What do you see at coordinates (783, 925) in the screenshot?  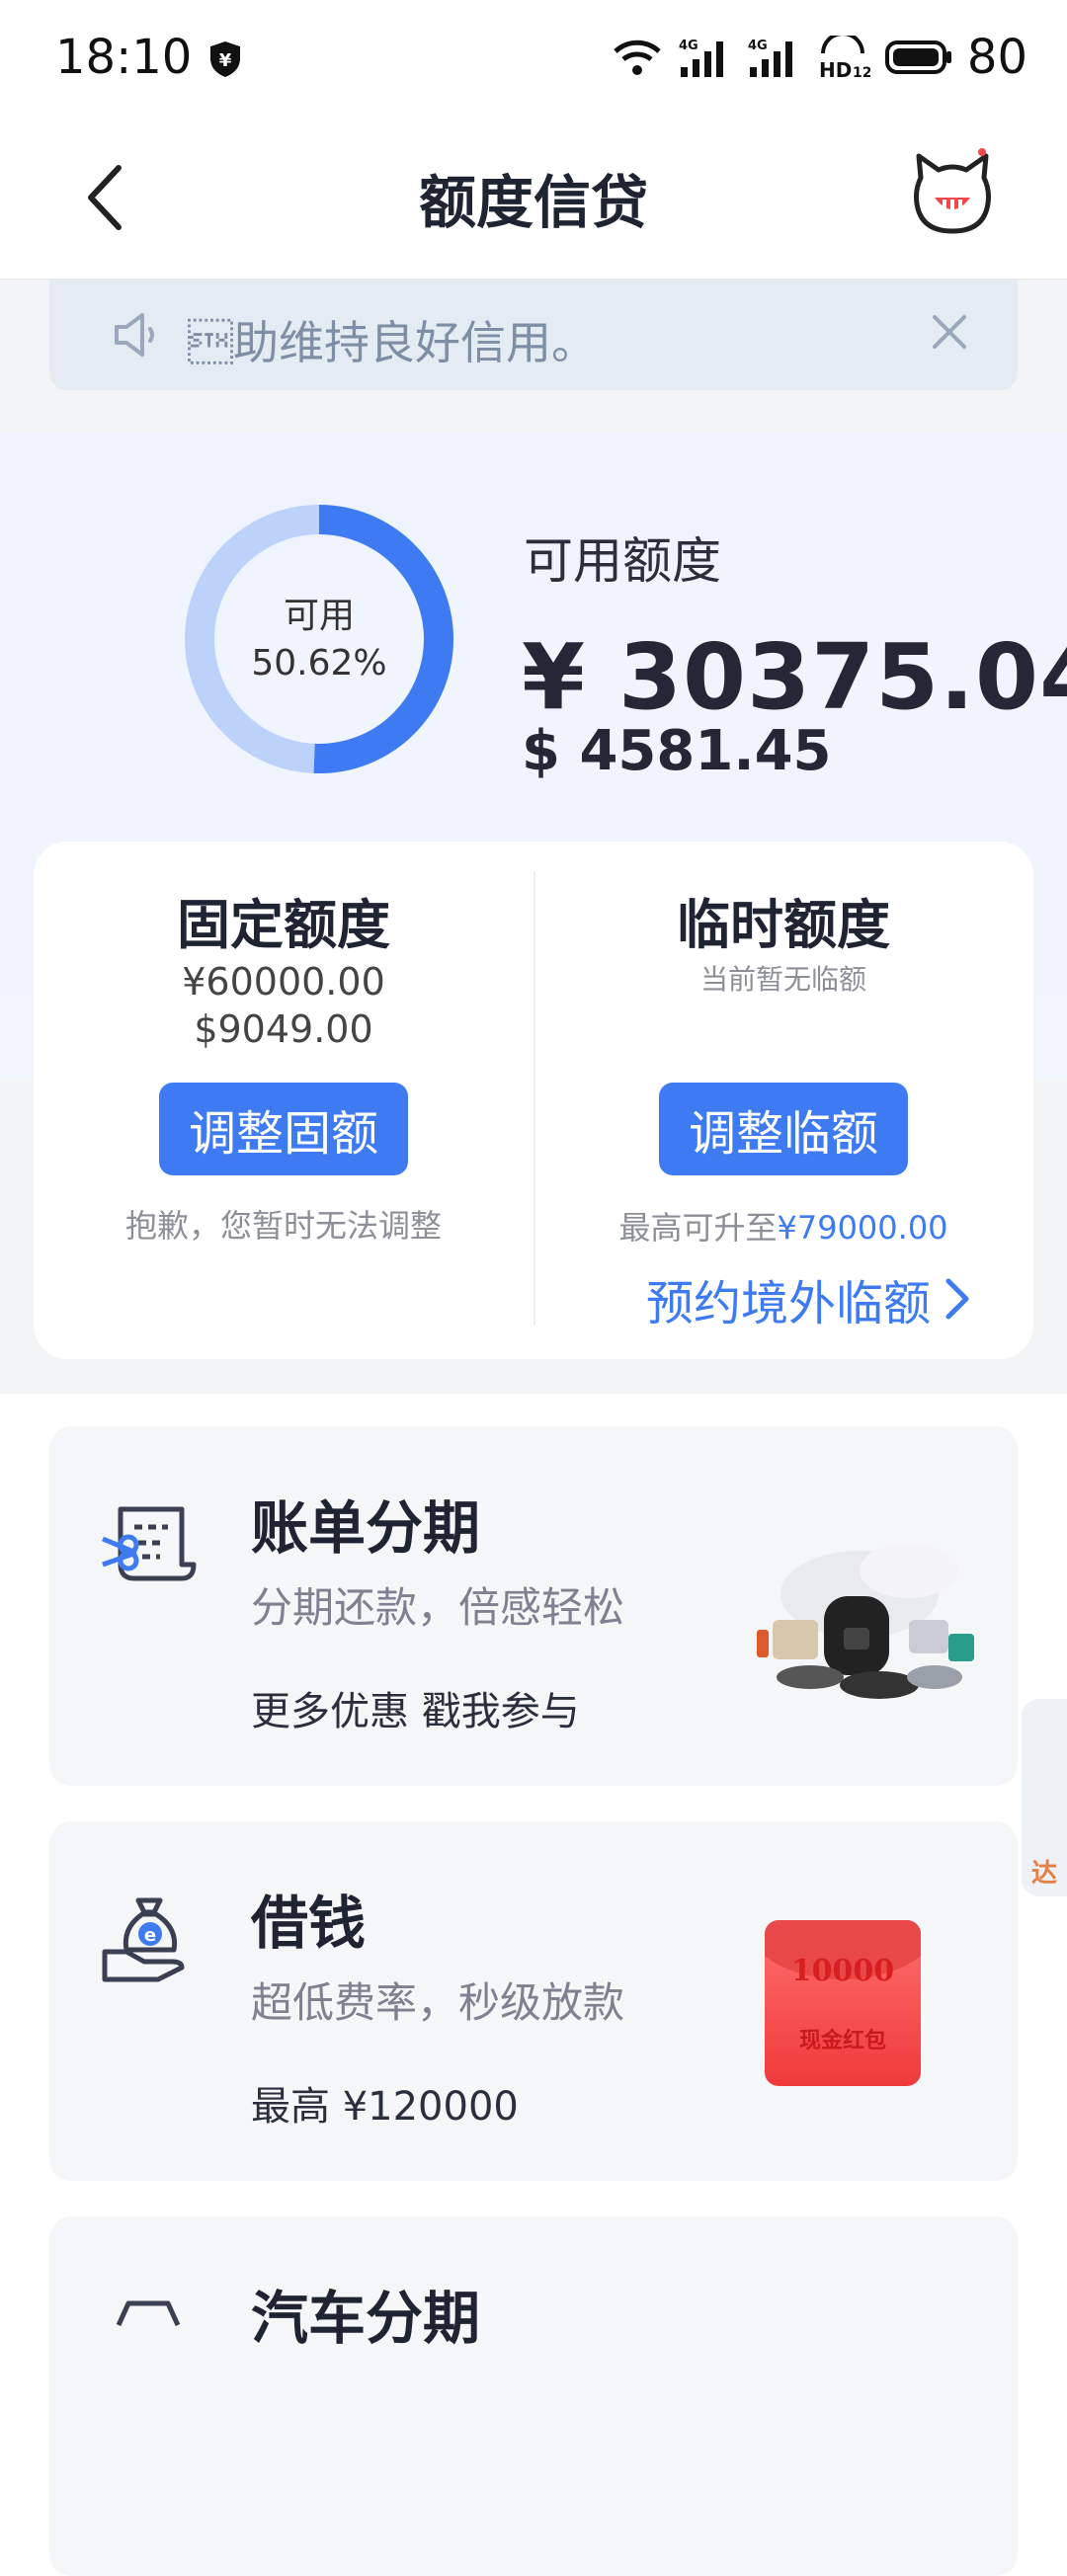 I see `temp-limit-title: 临时额度` at bounding box center [783, 925].